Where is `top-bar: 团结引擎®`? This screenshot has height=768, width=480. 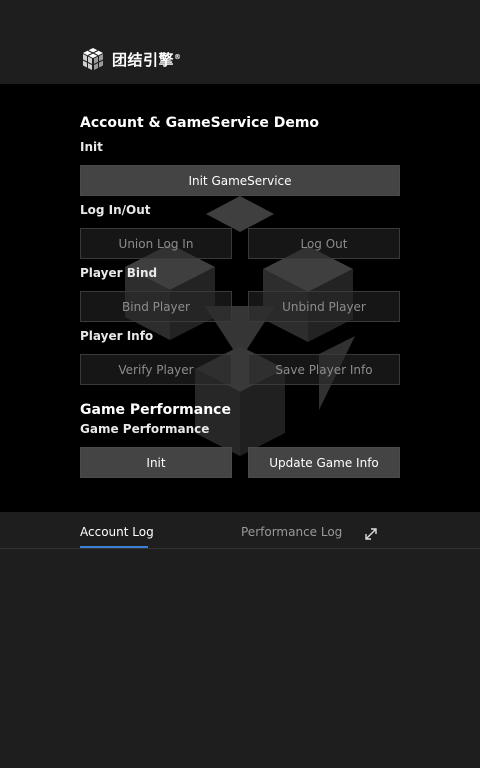 top-bar: 团结引擎® is located at coordinates (240, 42).